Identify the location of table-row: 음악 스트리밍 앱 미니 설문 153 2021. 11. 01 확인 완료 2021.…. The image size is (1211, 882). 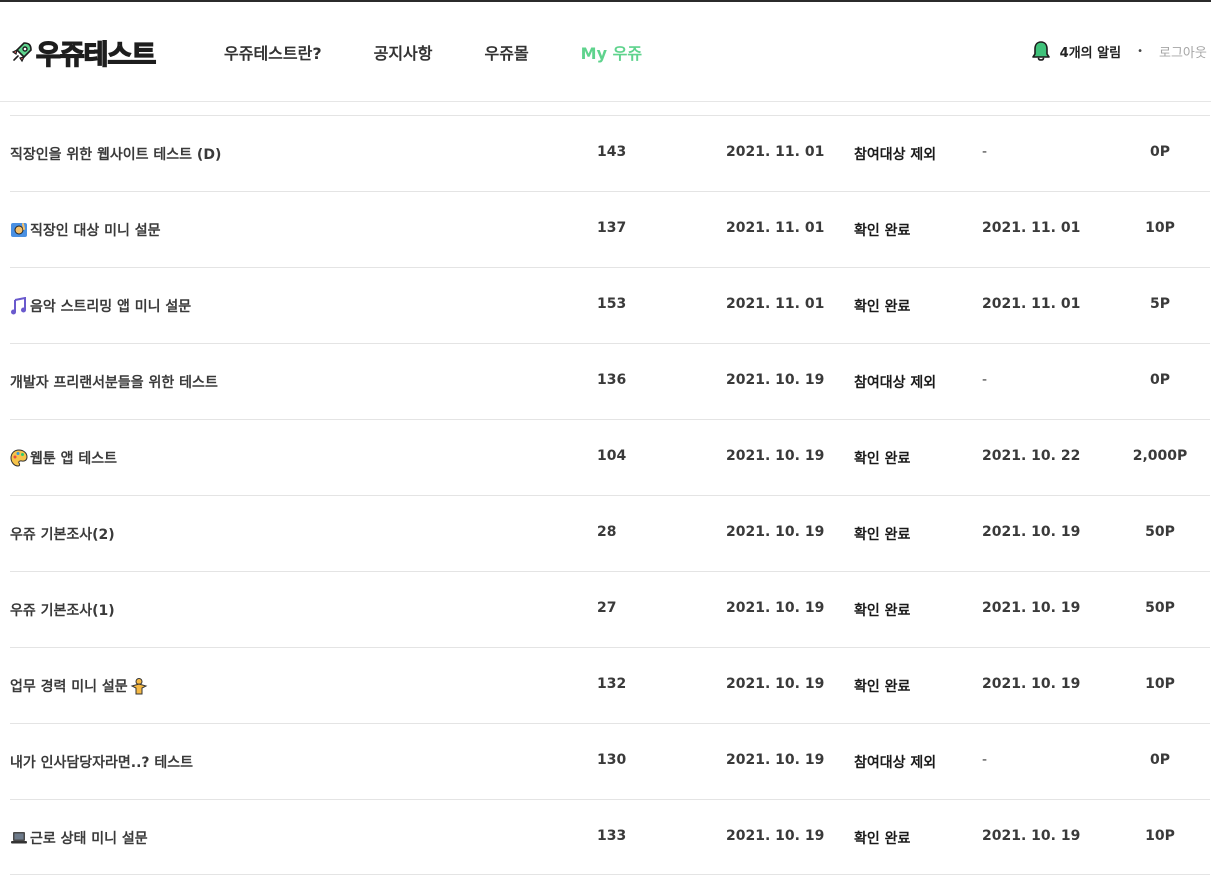
(610, 305).